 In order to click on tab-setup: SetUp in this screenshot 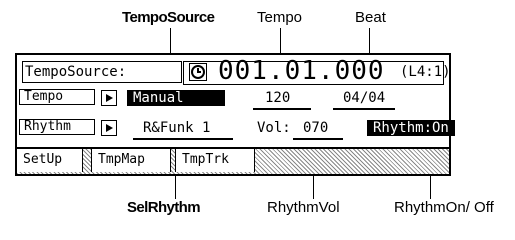, I will do `click(50, 160)`.